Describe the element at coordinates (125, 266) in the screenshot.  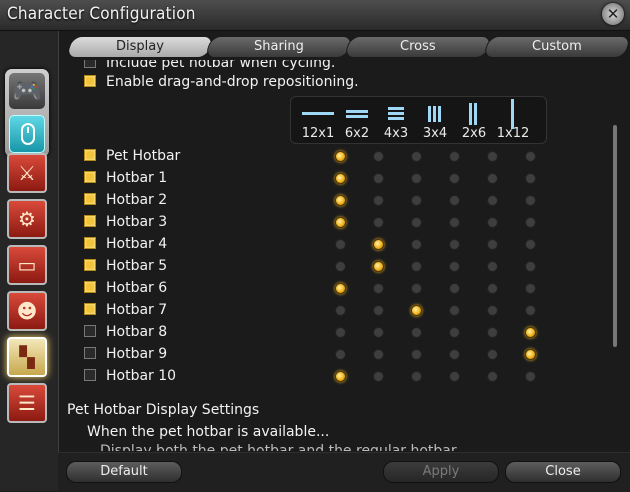
I see `hotbar-label: Hotbar 5` at that location.